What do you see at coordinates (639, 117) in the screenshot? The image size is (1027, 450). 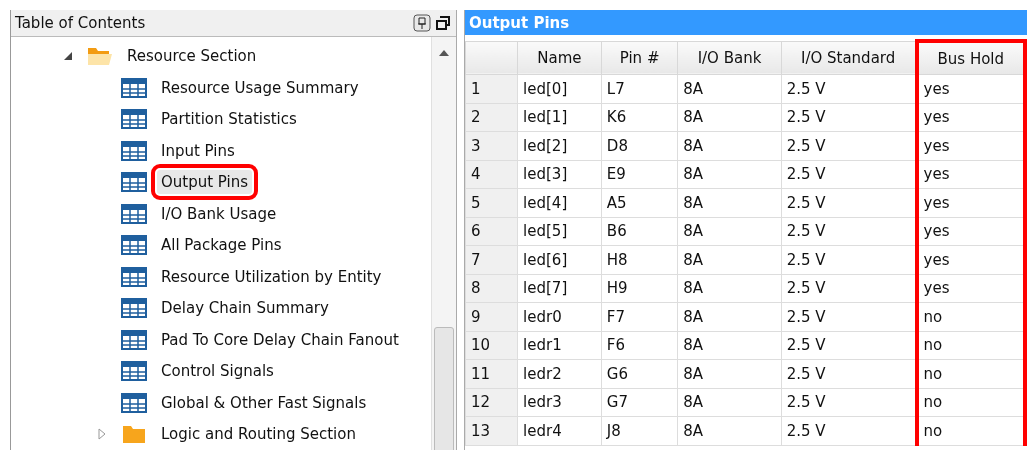 I see `table-cell: K6` at bounding box center [639, 117].